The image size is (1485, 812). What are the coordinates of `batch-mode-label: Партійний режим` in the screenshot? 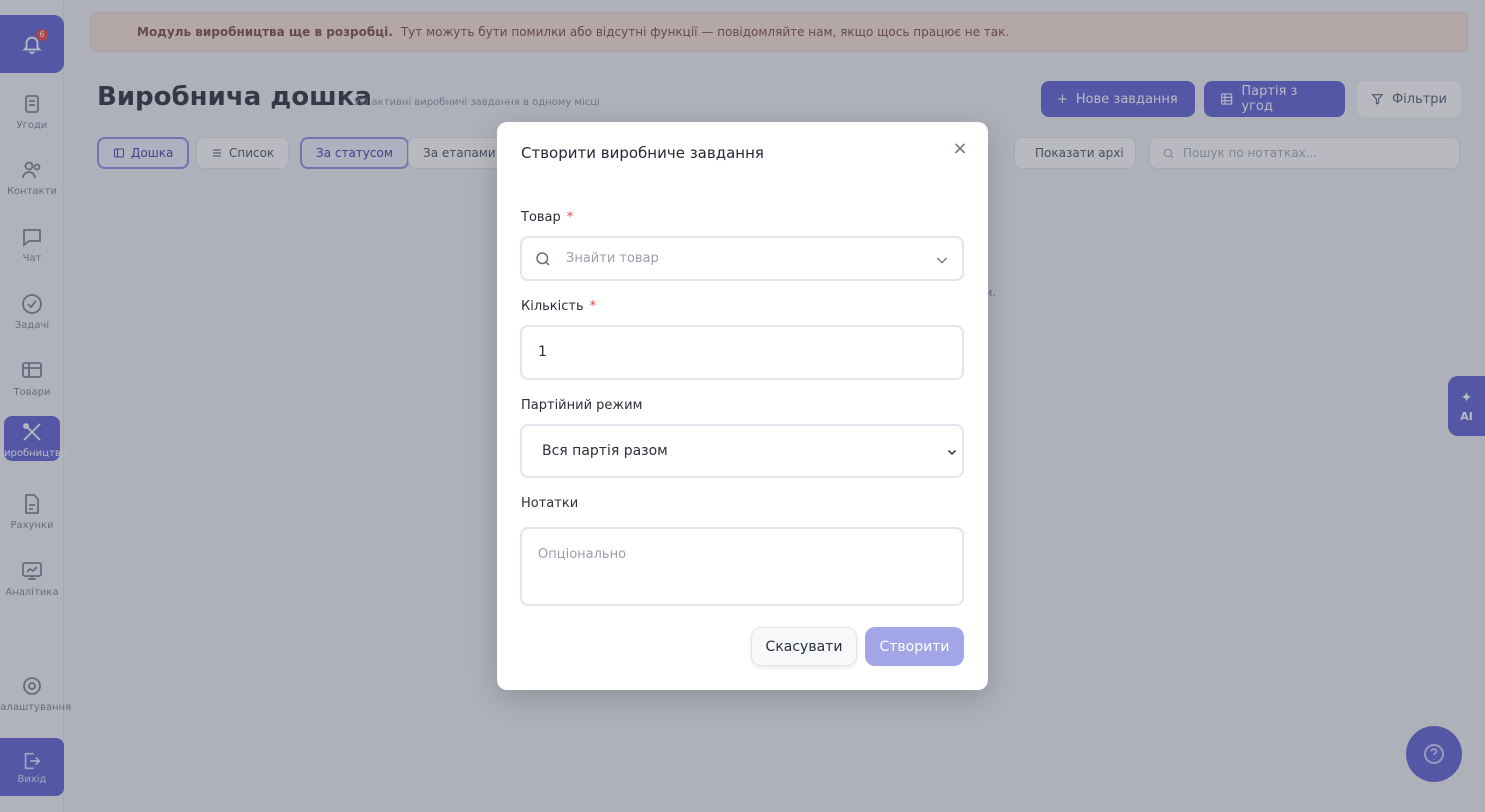 It's located at (582, 405).